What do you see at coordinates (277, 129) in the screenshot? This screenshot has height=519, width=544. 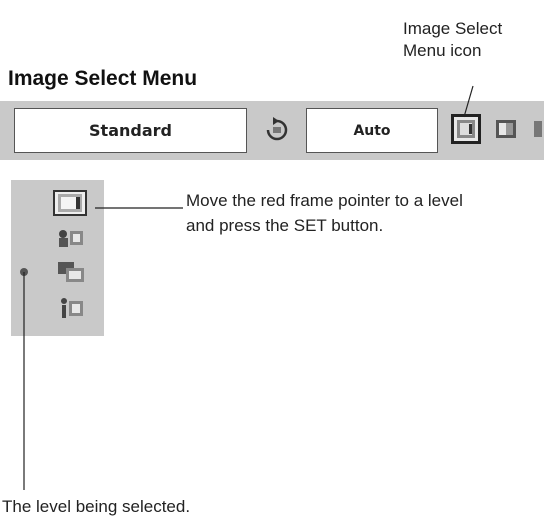 I see `rotate-icon` at bounding box center [277, 129].